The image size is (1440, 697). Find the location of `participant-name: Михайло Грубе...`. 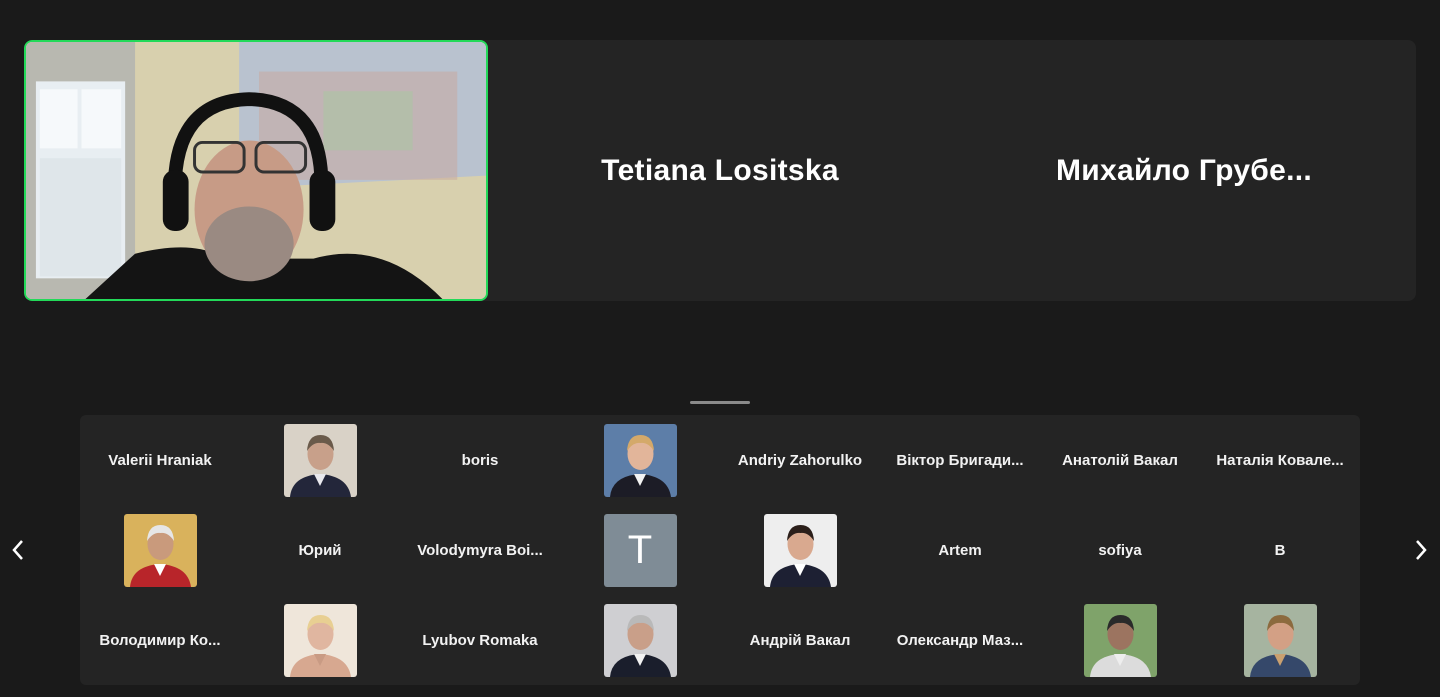

participant-name: Михайло Грубе... is located at coordinates (1184, 170).